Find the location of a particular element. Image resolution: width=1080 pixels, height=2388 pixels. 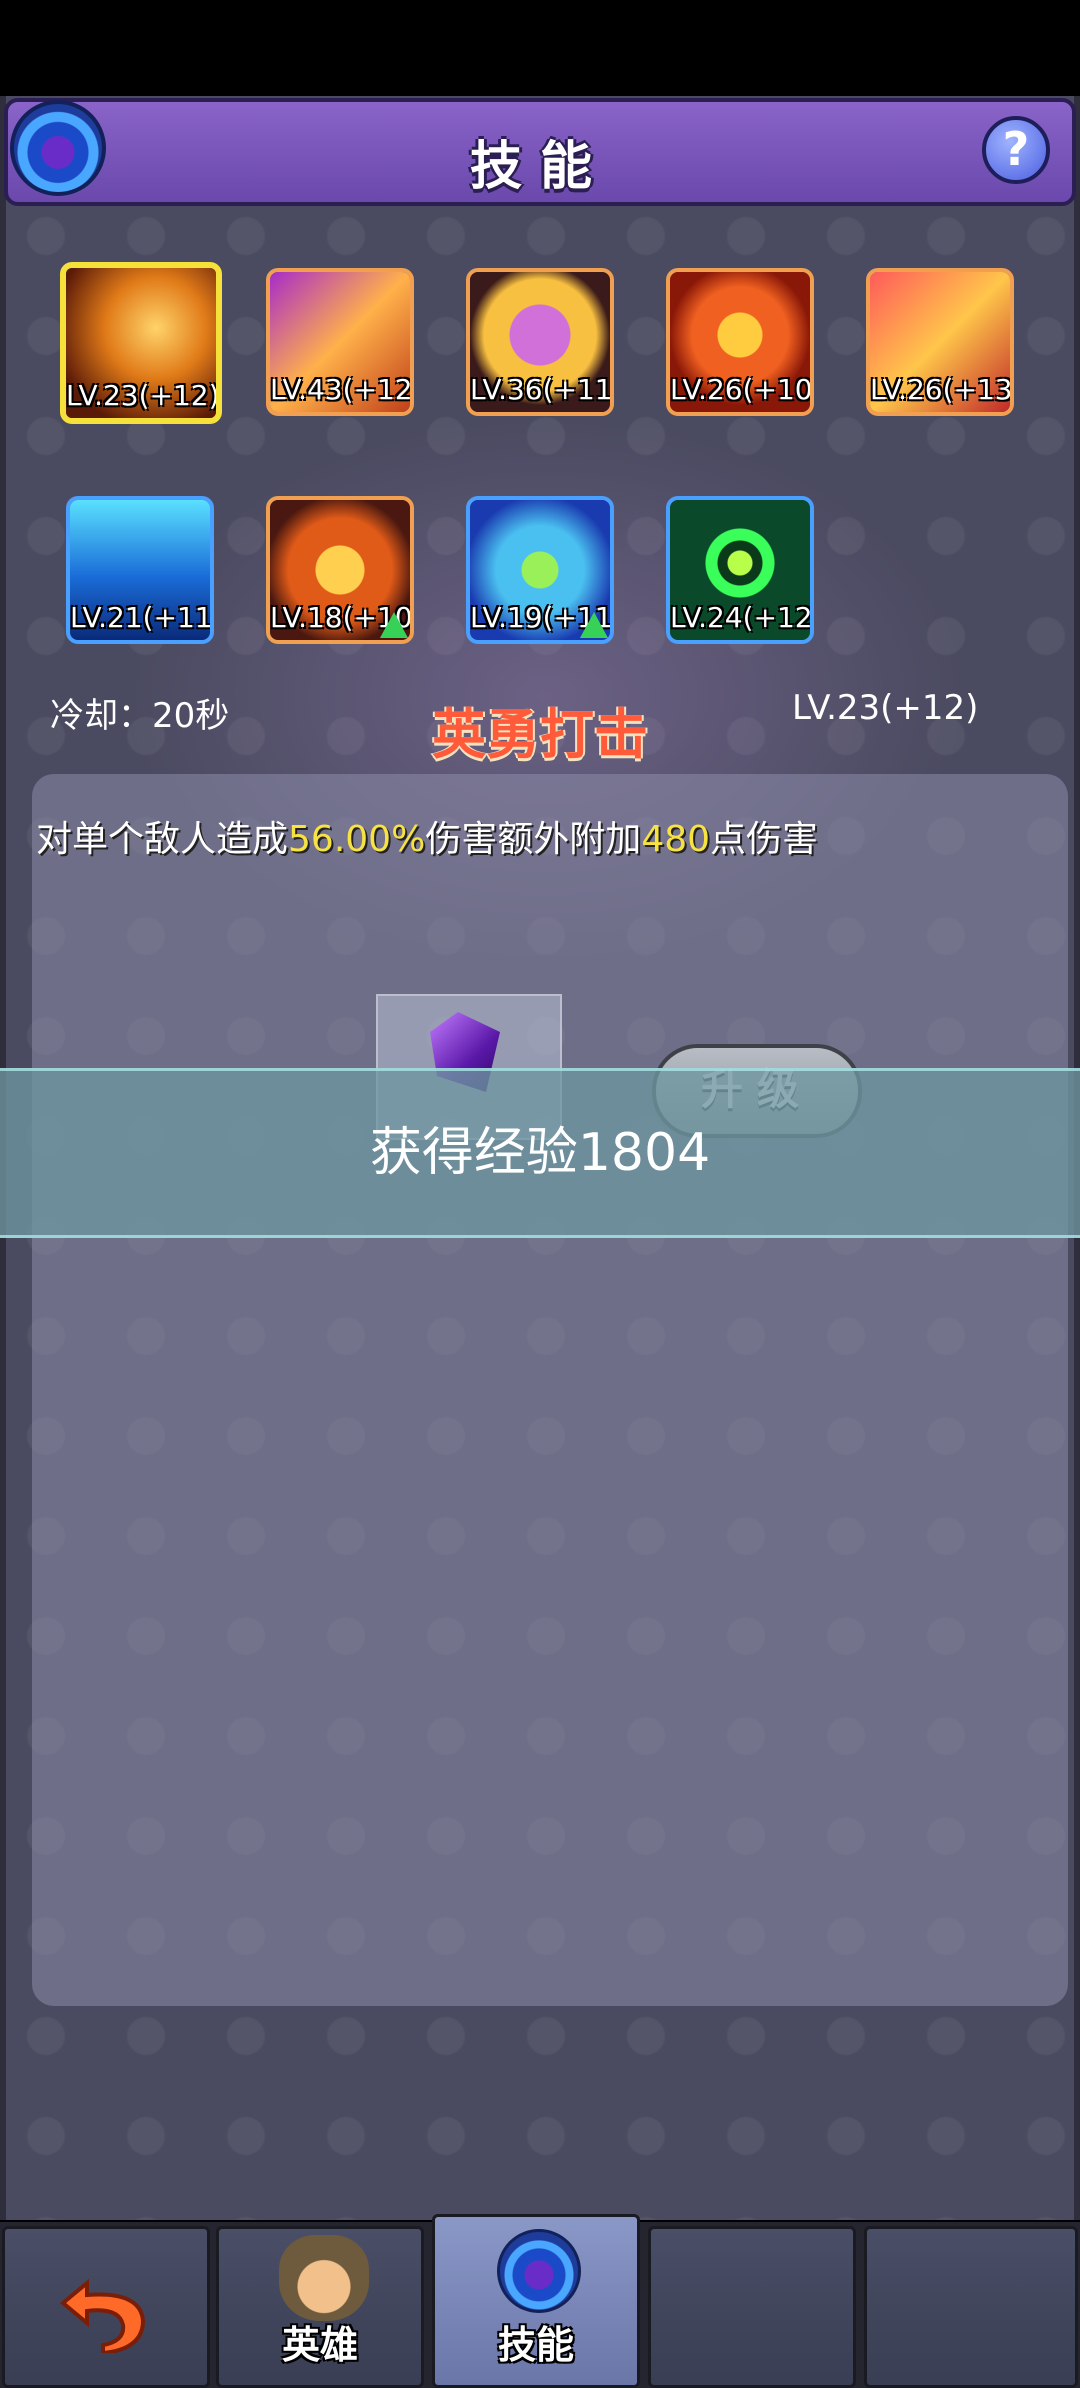

hero-icon is located at coordinates (324, 2278).